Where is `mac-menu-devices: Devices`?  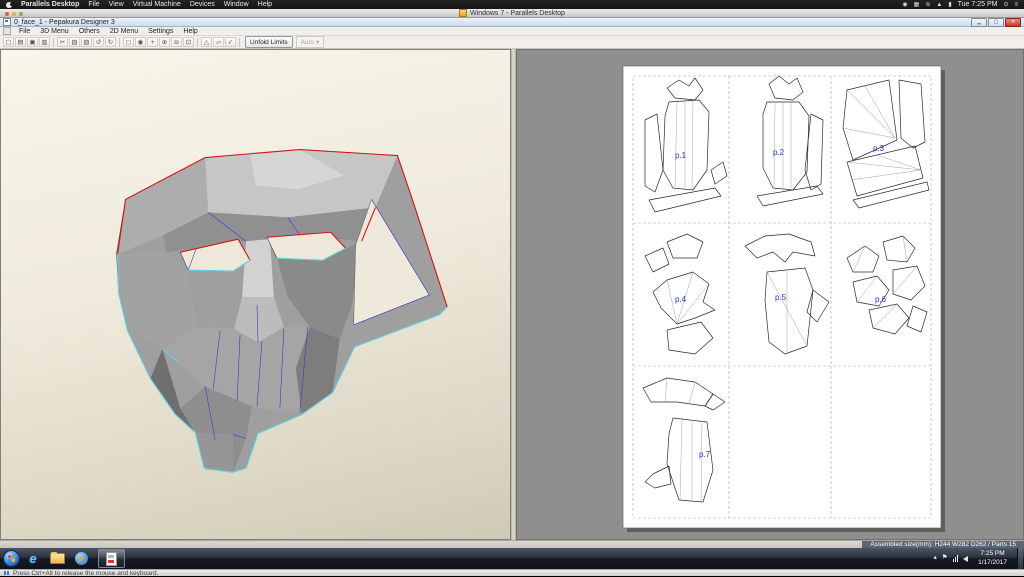 mac-menu-devices: Devices is located at coordinates (202, 4).